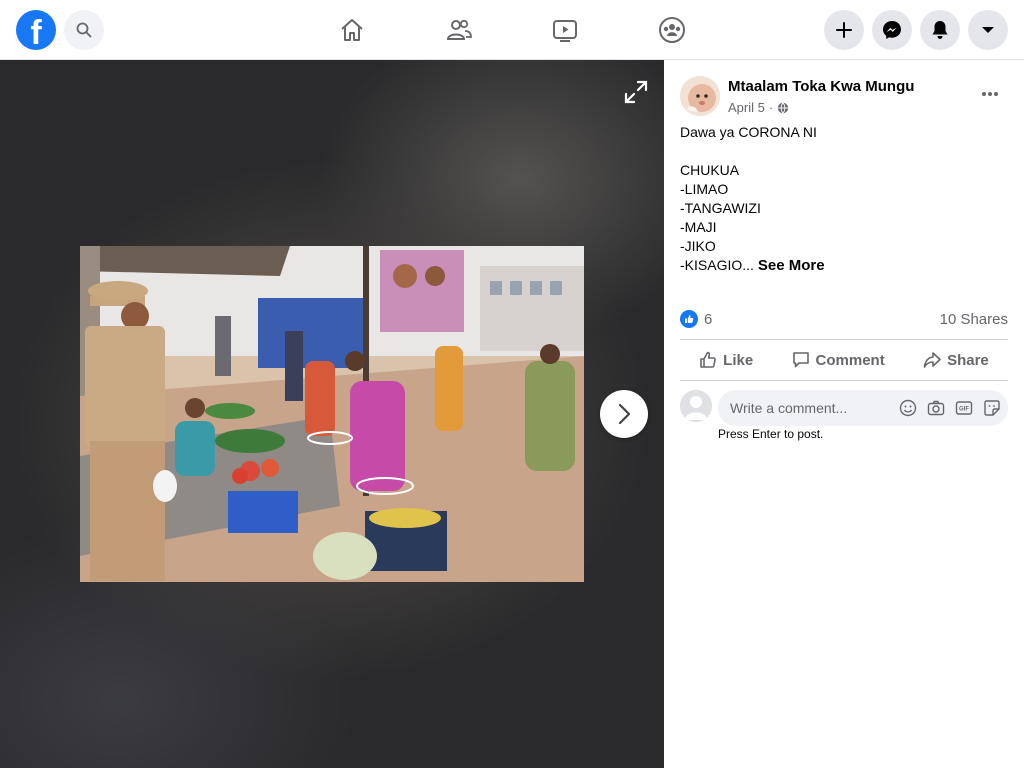  I want to click on more-options-icon, so click(990, 94).